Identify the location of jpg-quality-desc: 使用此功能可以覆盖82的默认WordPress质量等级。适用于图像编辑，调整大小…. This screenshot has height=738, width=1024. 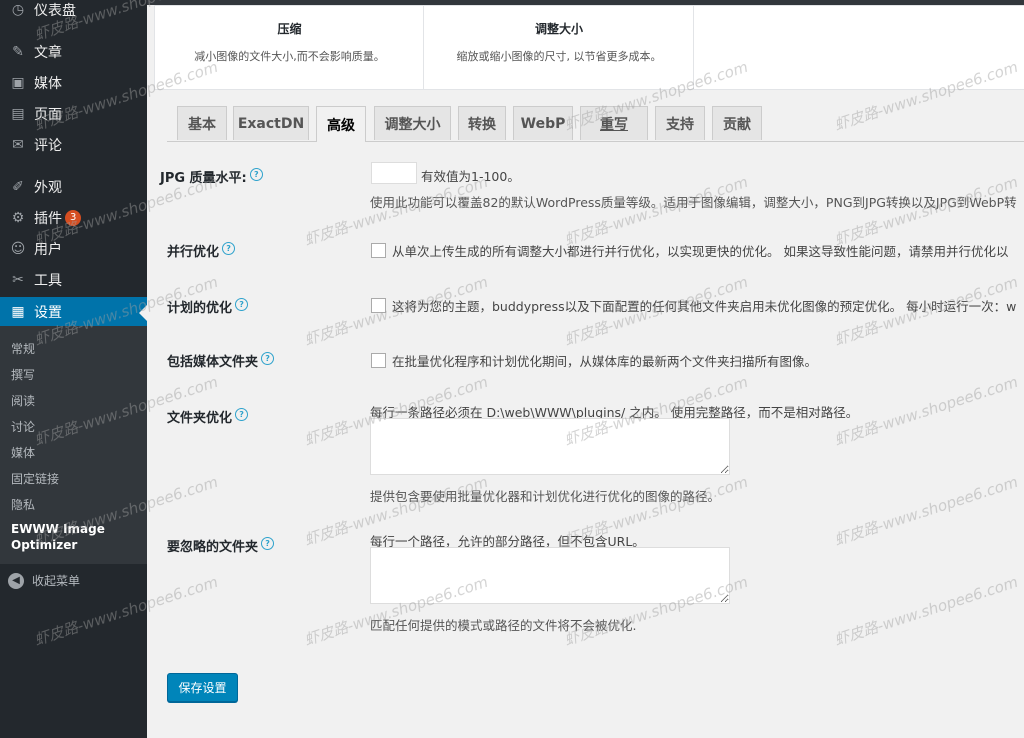
(693, 202).